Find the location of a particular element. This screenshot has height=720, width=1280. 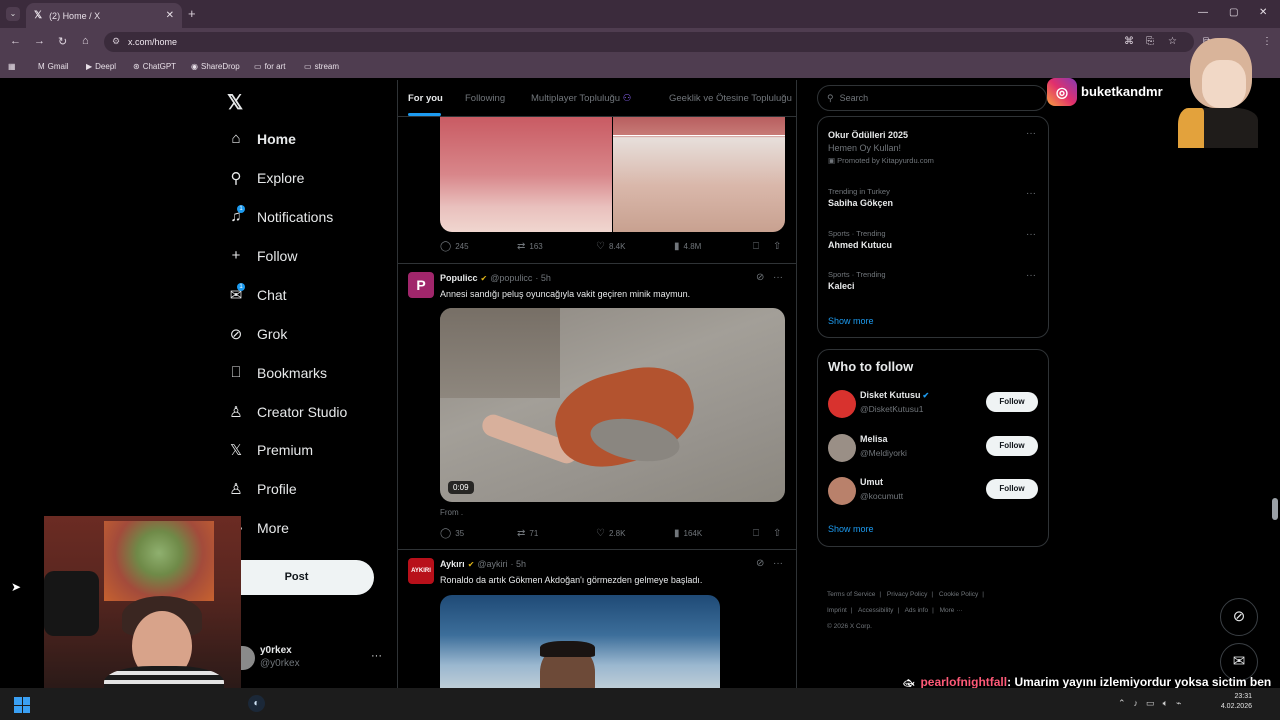

footer-link: Cookie Policy is located at coordinates (958, 594).